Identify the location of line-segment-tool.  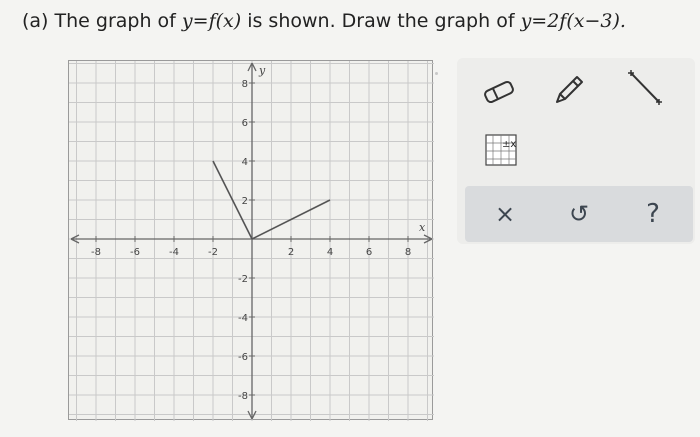
(645, 88).